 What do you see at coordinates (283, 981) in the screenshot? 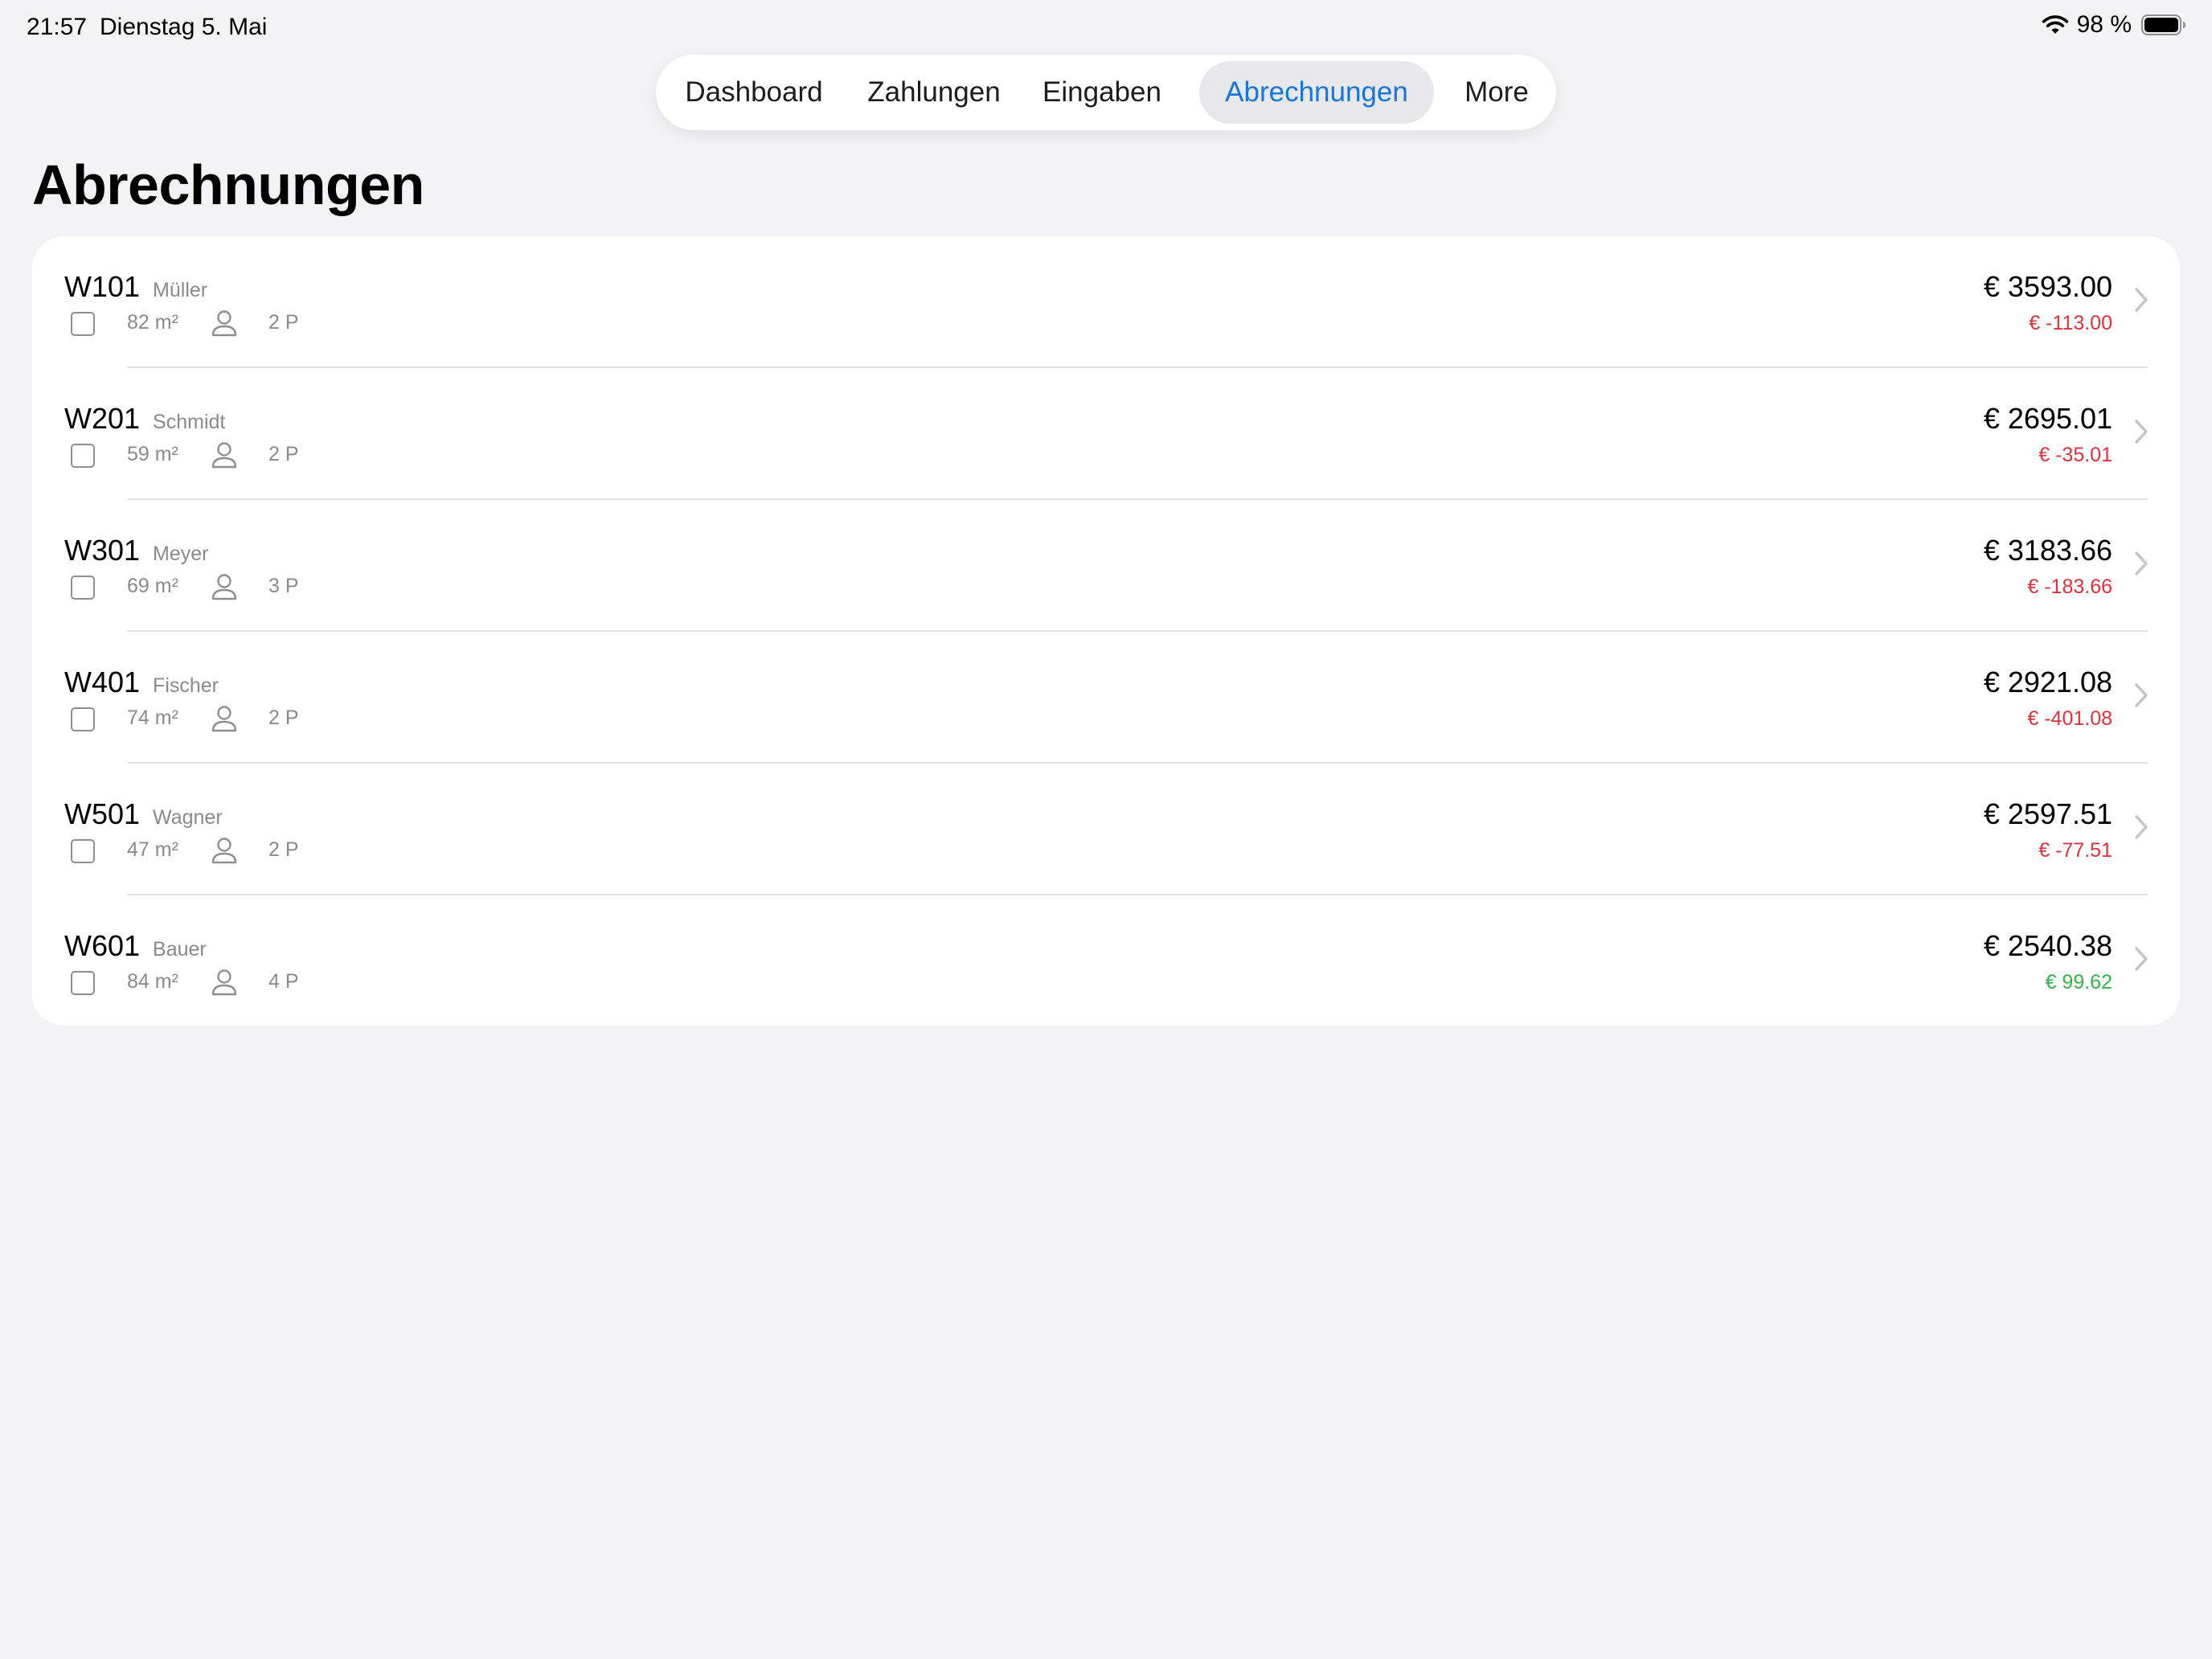
I see `persons-label: 4 P` at bounding box center [283, 981].